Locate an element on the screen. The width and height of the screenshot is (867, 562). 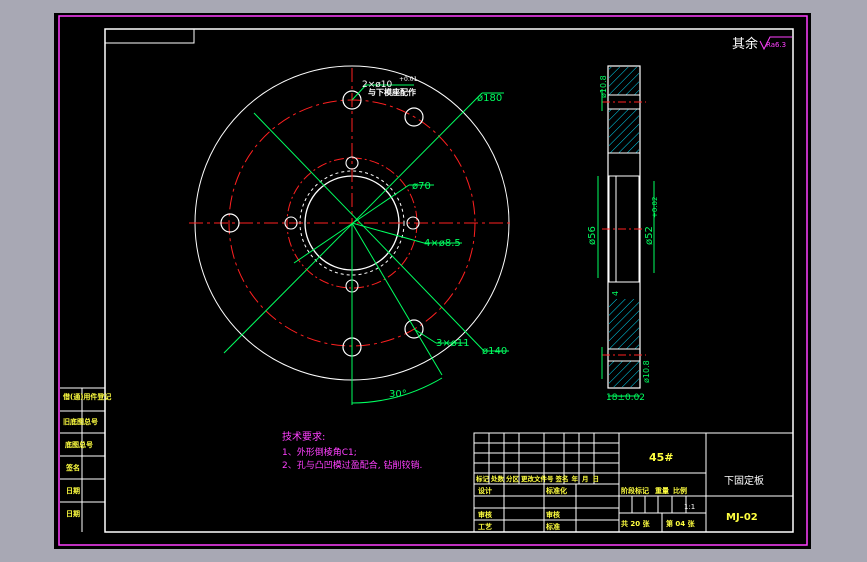
mid-label-standard: 标准化 is located at coordinates (556, 490).